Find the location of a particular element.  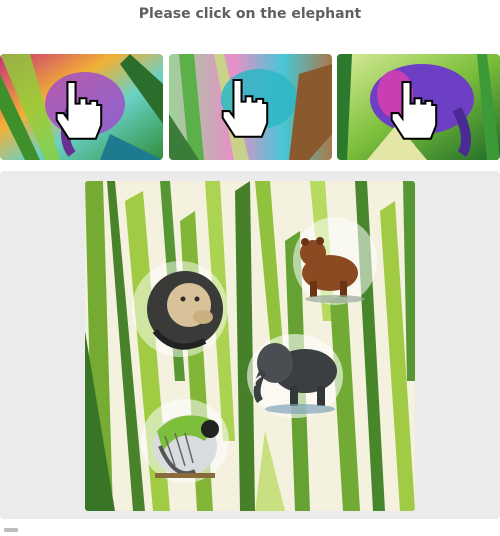

parrot-animal is located at coordinates (185, 441).